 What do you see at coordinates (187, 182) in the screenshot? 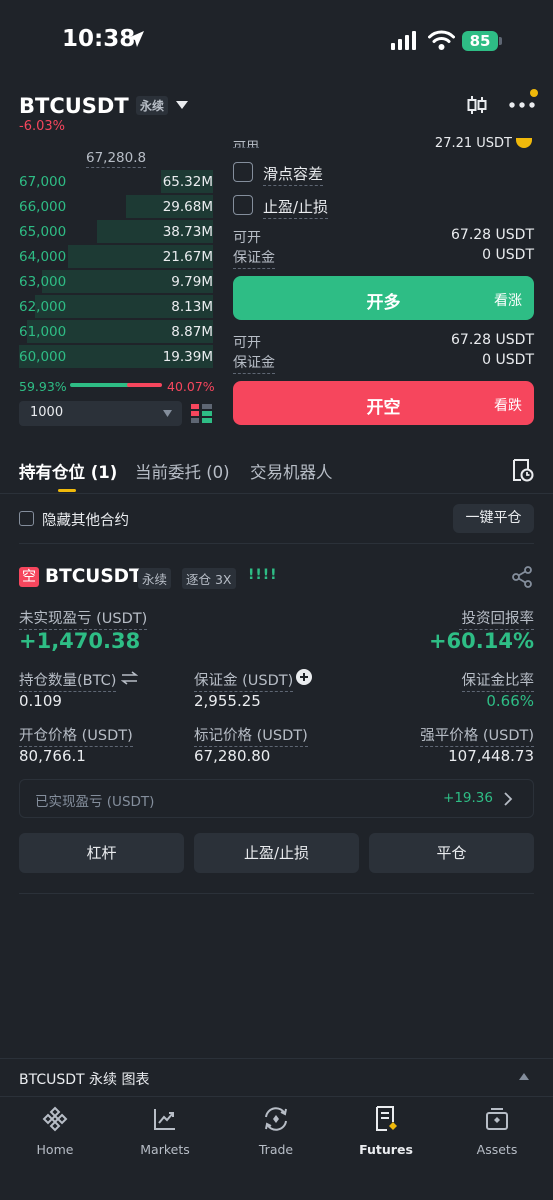
I see `orderbook-qty: 65.32M` at bounding box center [187, 182].